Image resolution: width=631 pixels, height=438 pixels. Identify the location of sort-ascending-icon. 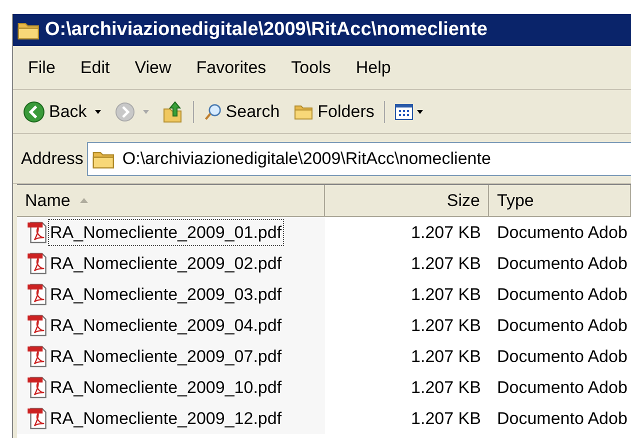
(84, 200).